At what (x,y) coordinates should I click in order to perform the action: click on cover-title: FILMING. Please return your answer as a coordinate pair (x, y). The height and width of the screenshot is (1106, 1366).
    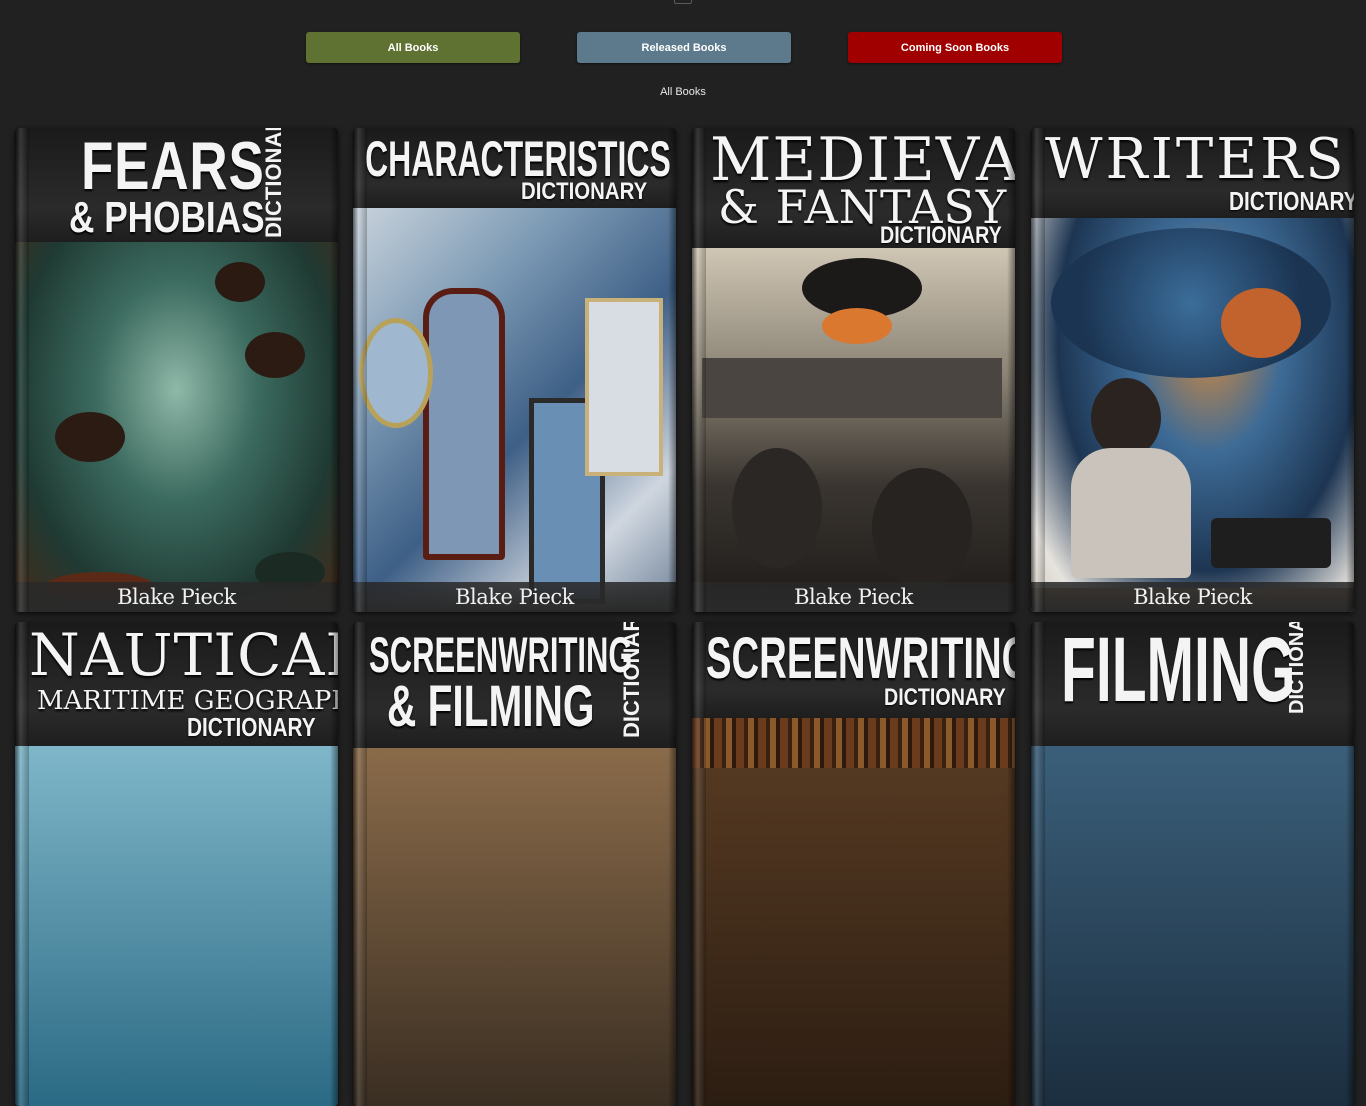
    Looking at the image, I should click on (1178, 671).